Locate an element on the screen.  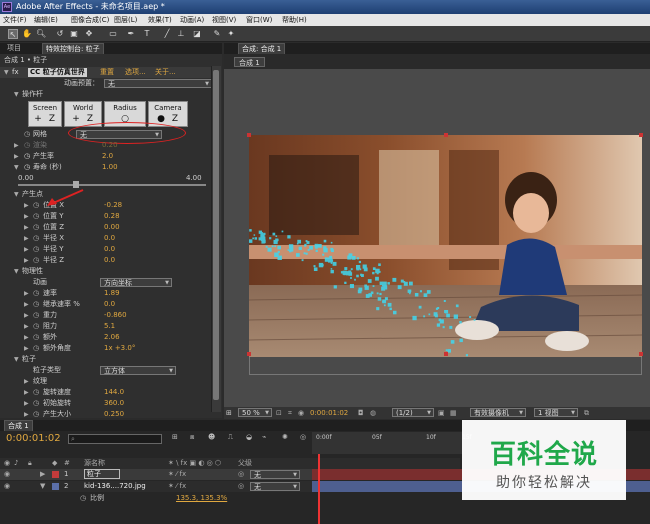
layer-color-label is located at coordinates (55, 474).